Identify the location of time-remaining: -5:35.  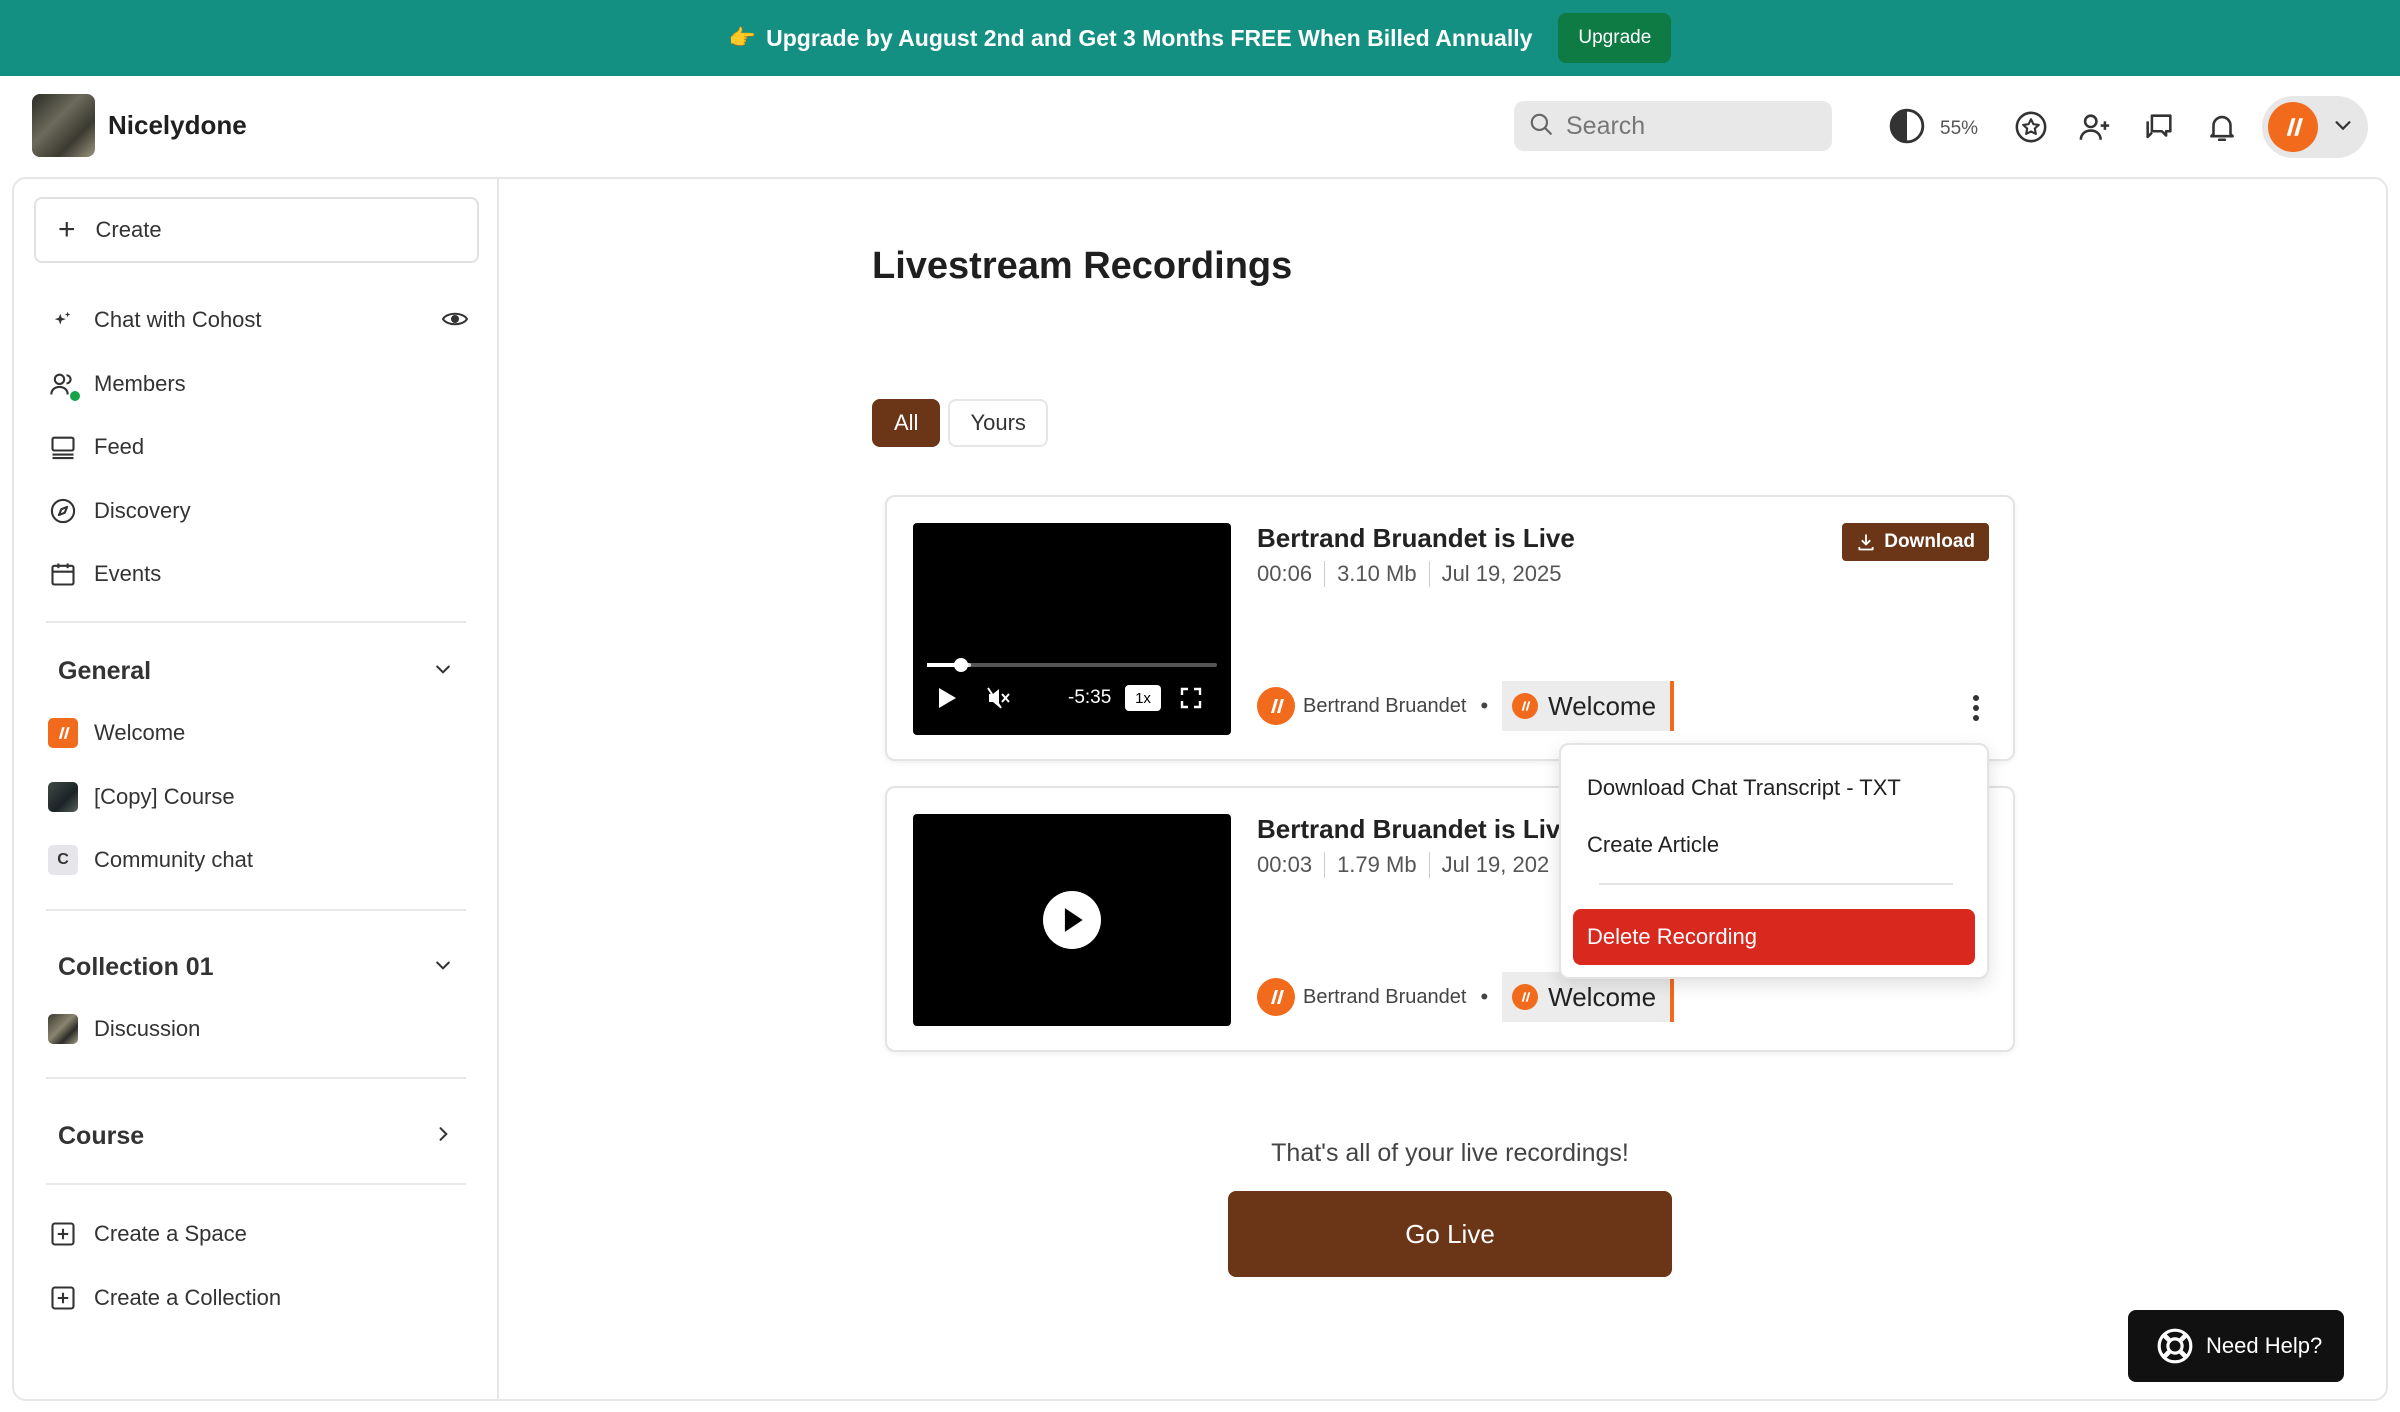
(1090, 697).